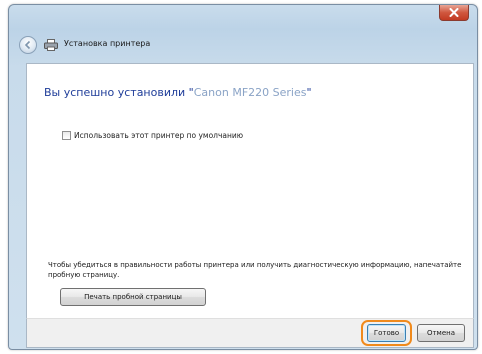 The height and width of the screenshot is (354, 482). What do you see at coordinates (119, 92) in the screenshot?
I see `heading-prefix: Вы успешно установили "` at bounding box center [119, 92].